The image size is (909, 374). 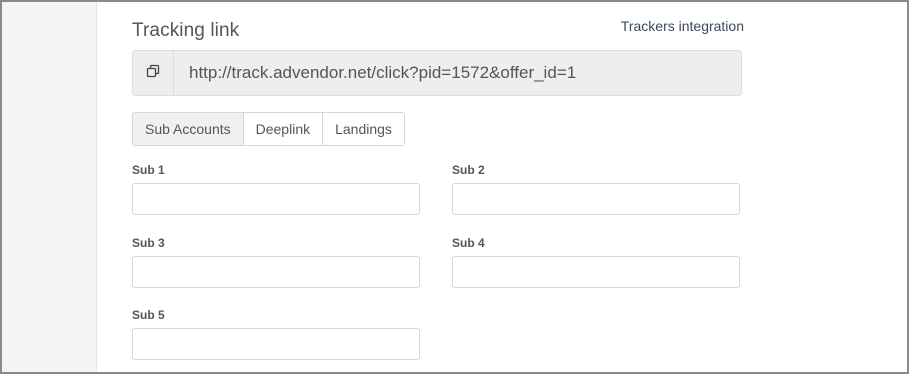 I want to click on page-title: Tracking link, so click(x=186, y=30).